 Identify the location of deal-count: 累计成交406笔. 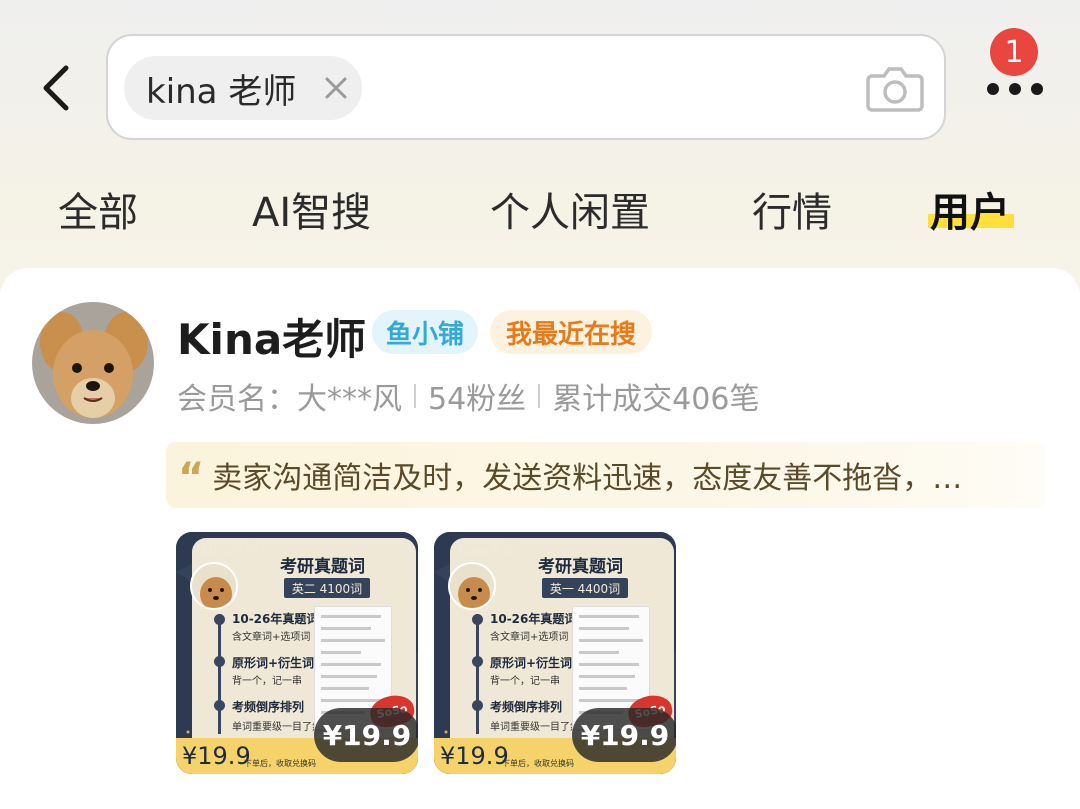
(656, 399).